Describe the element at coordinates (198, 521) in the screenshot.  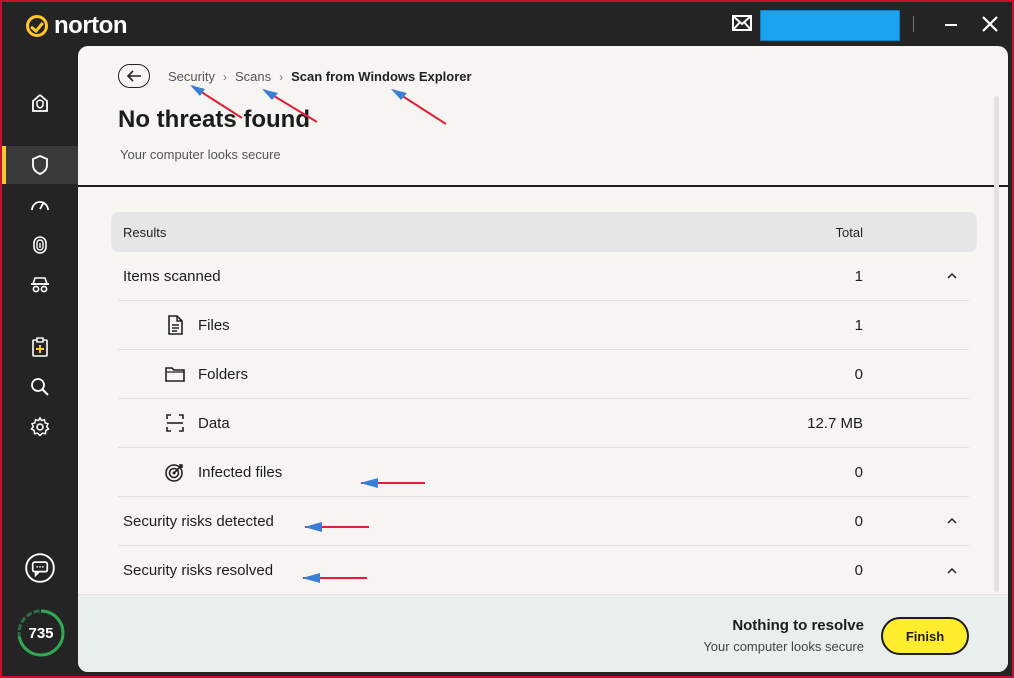
I see `row-label: Security risks detected` at that location.